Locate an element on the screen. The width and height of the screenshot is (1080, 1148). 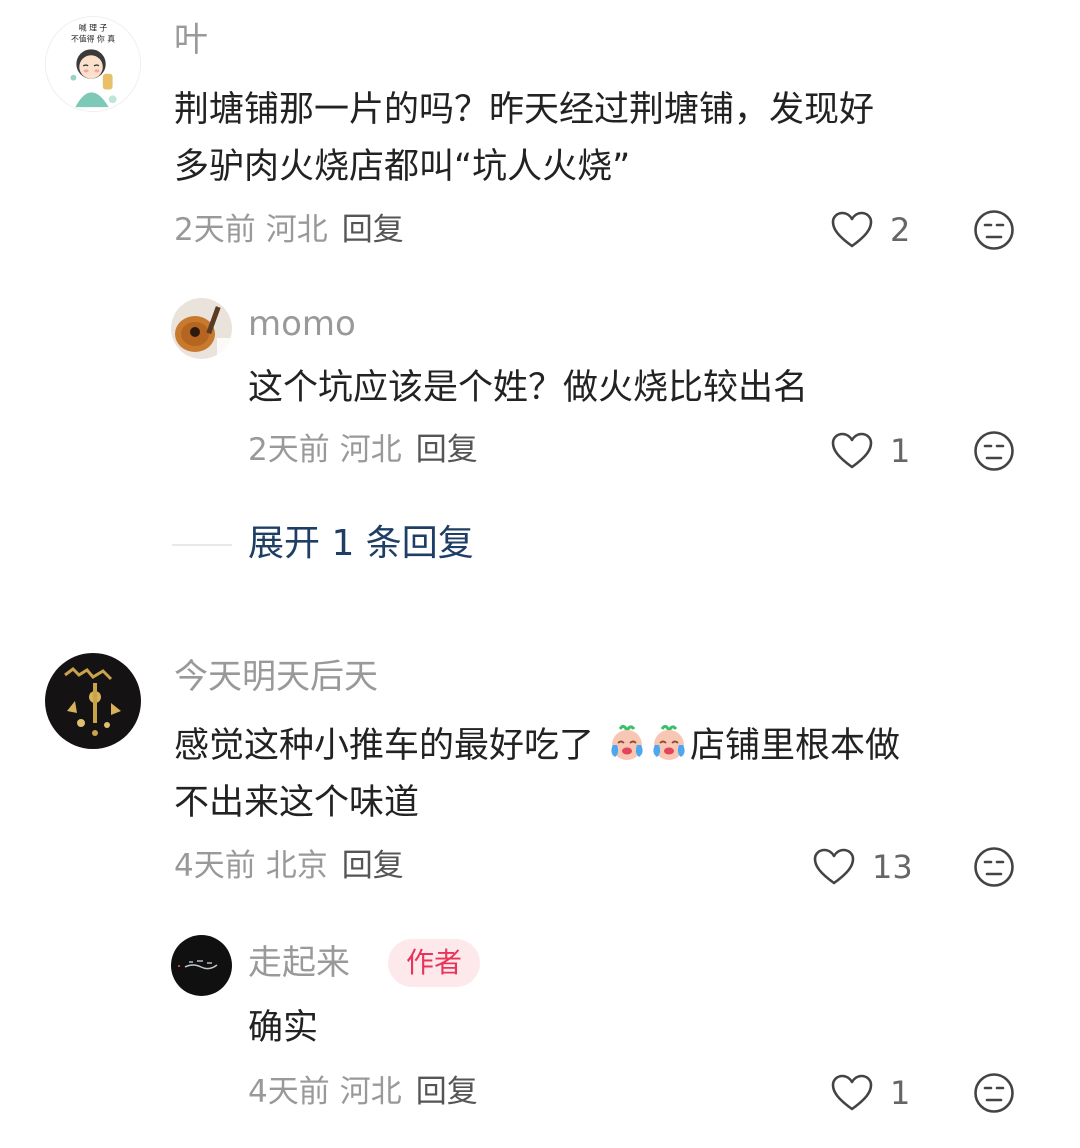
cartoon-girl-avatar-icon: 喊 理 子 不值得 你 真 is located at coordinates (93, 64).